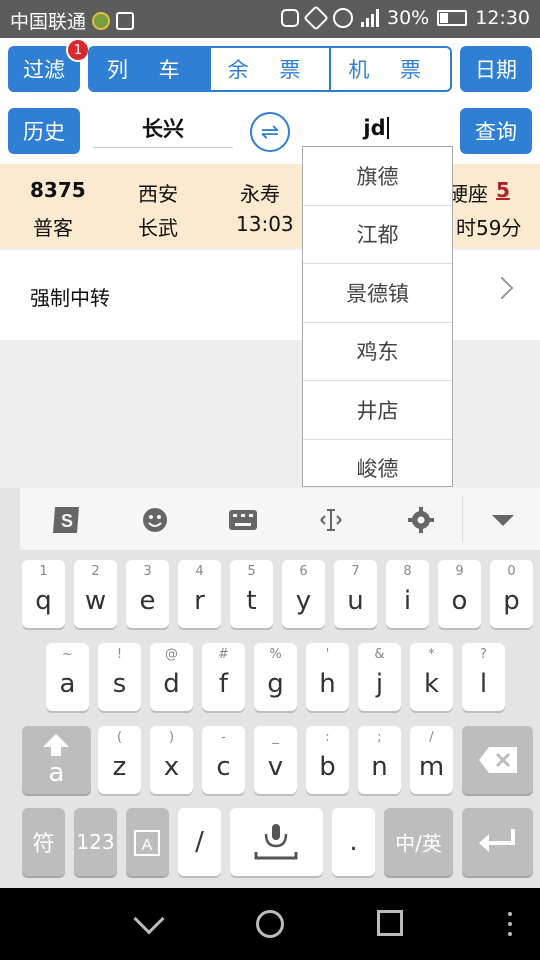  What do you see at coordinates (303, 571) in the screenshot?
I see `key-hint: 6` at bounding box center [303, 571].